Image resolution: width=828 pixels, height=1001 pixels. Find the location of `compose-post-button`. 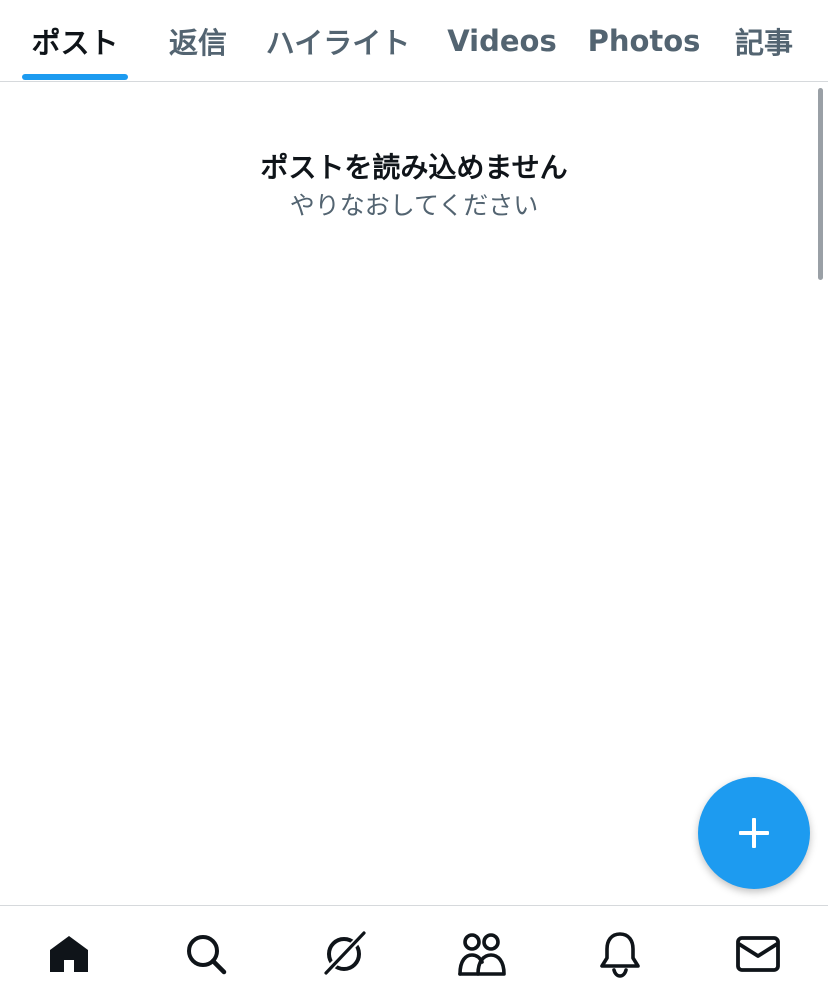

compose-post-button is located at coordinates (754, 833).